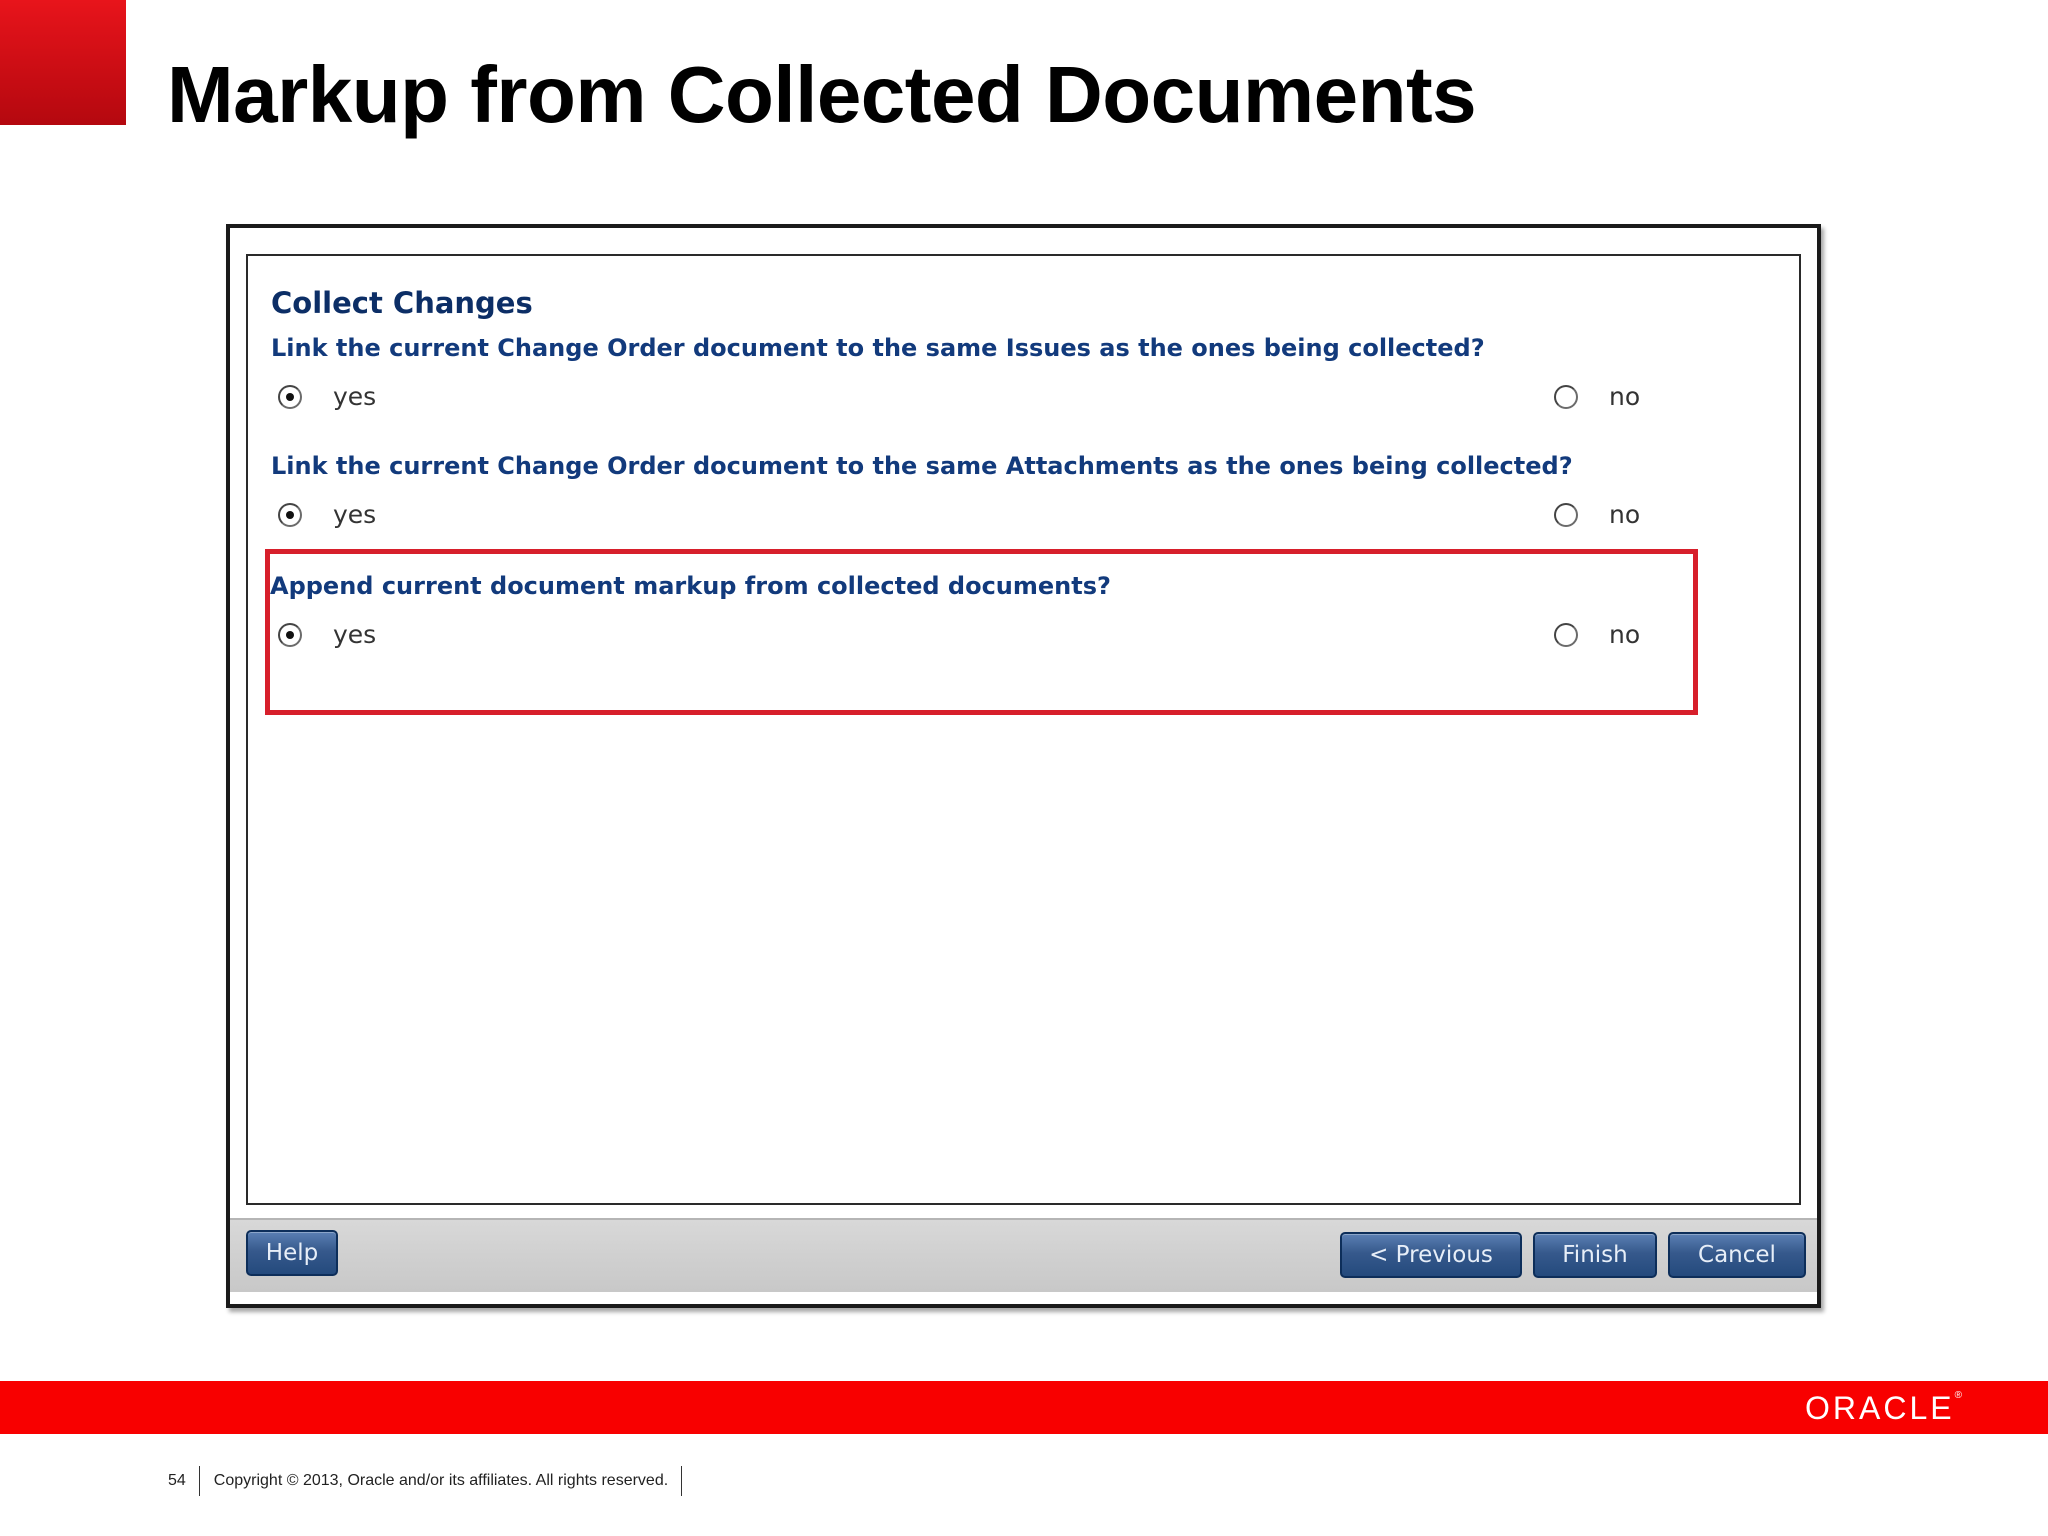 The height and width of the screenshot is (1536, 2048). What do you see at coordinates (63, 62) in the screenshot?
I see `corner-accent-block` at bounding box center [63, 62].